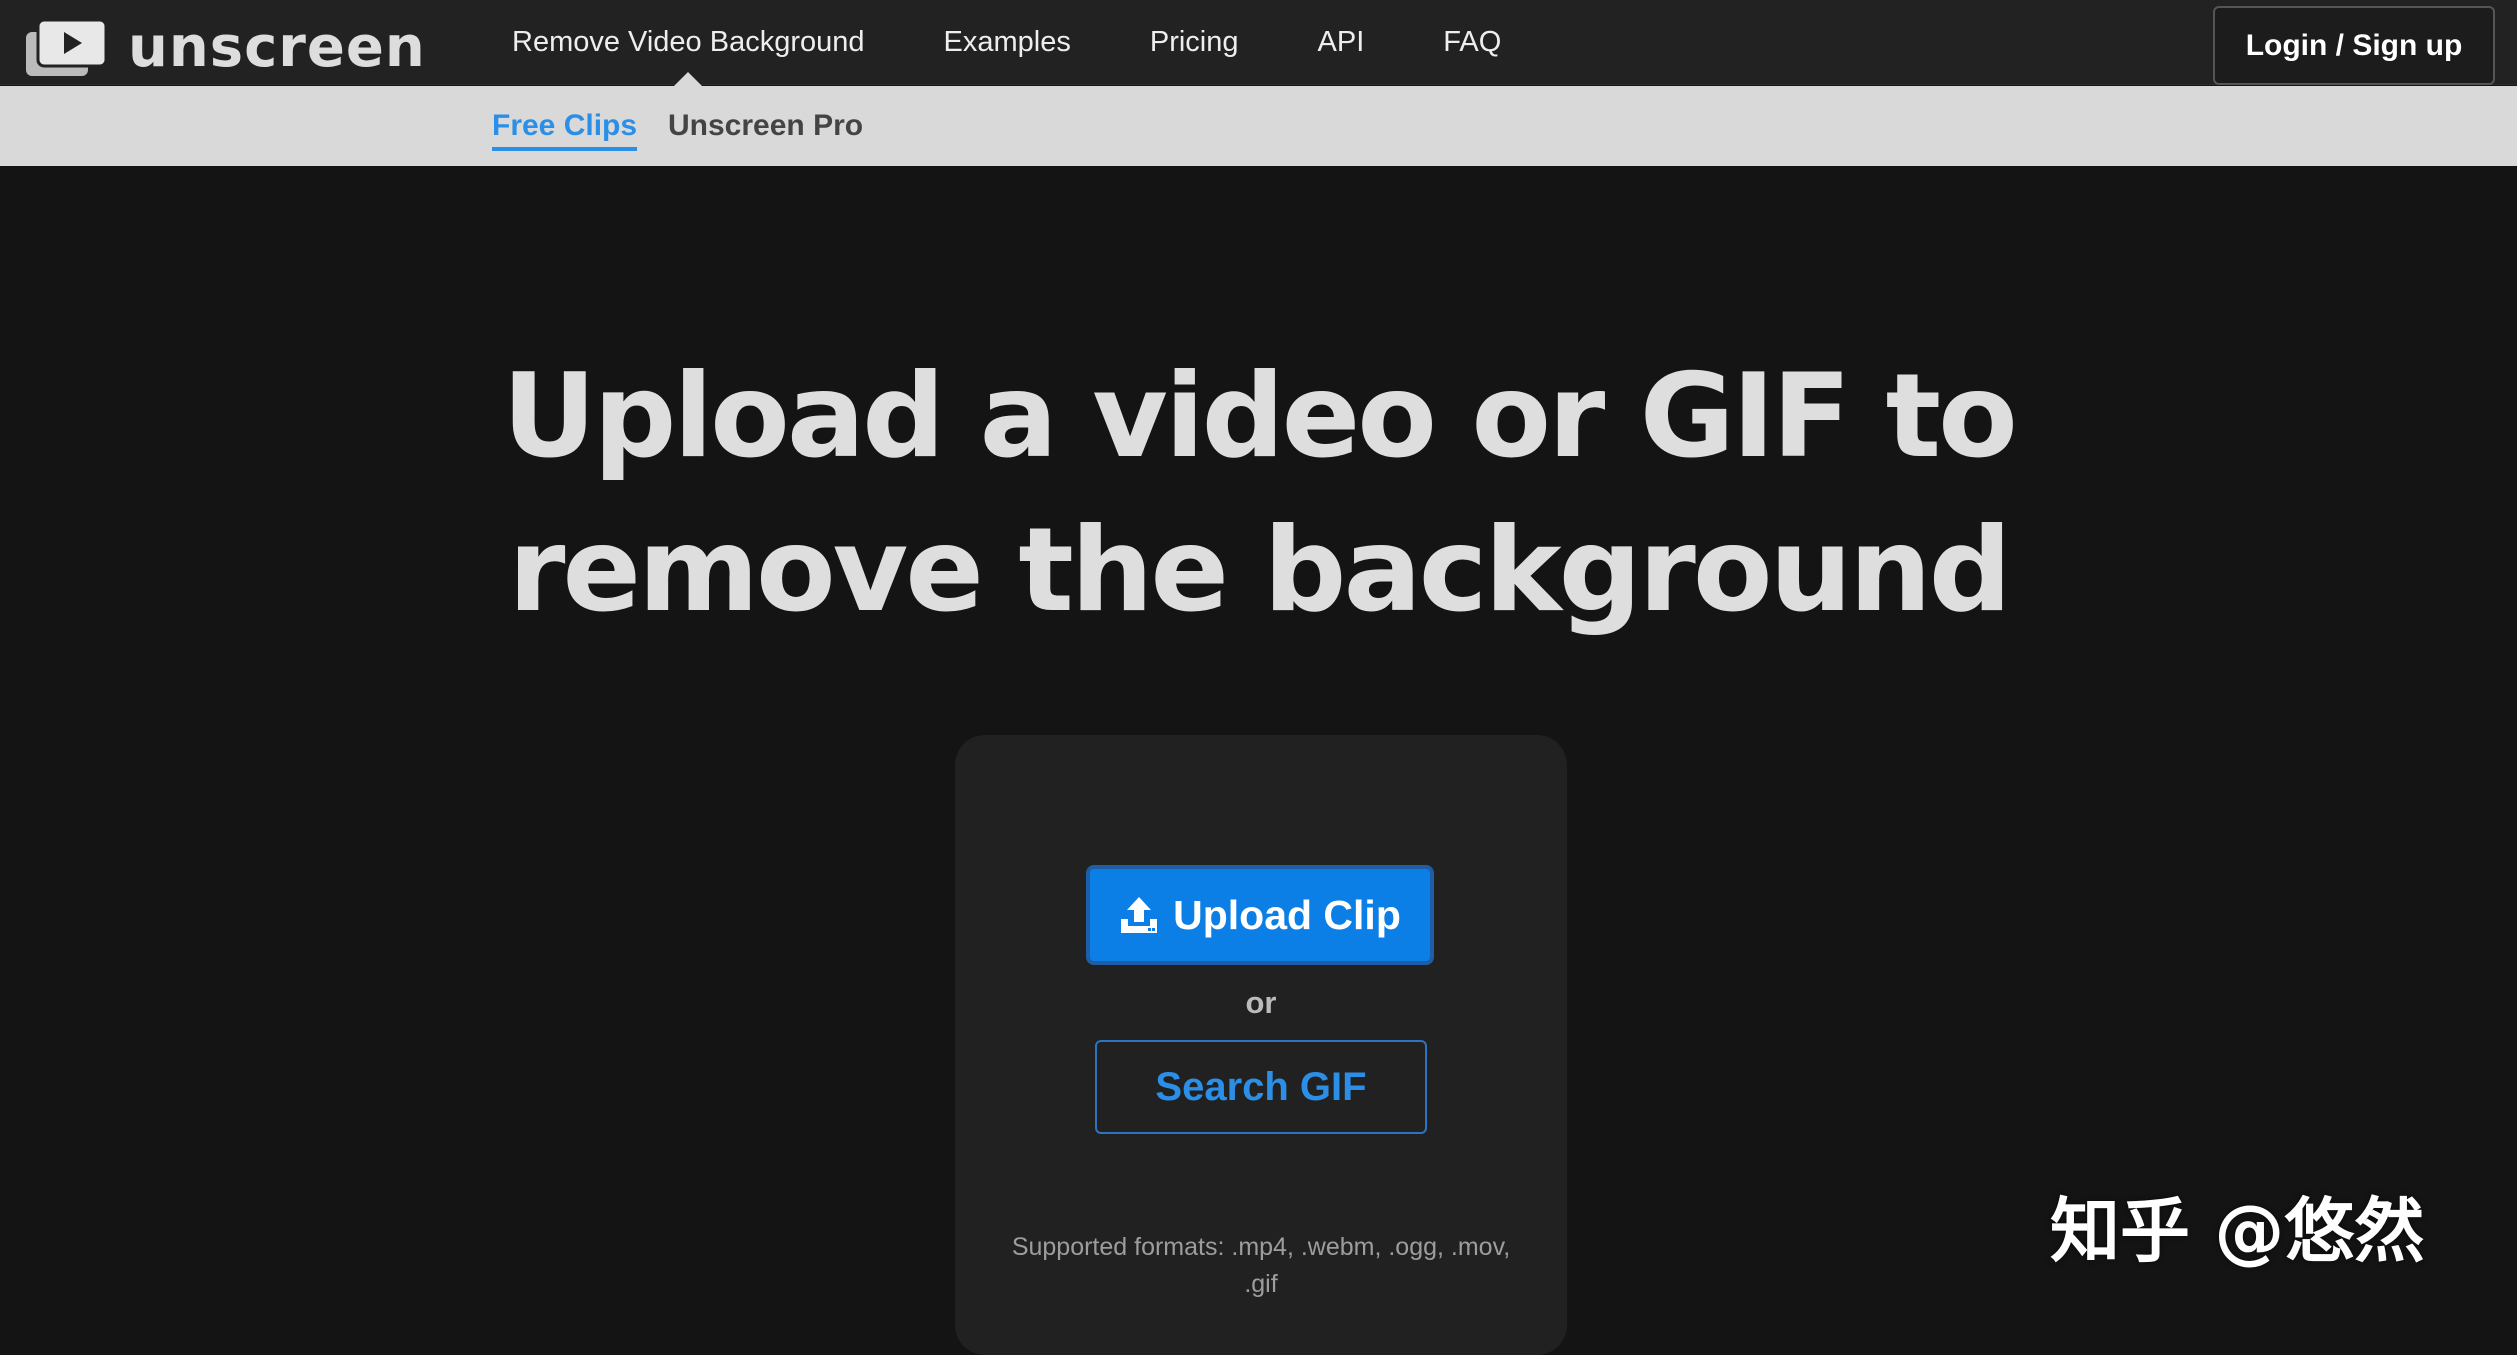 The height and width of the screenshot is (1355, 2517). What do you see at coordinates (765, 126) in the screenshot?
I see `tab-unscreen-pro: Unscreen Pro` at bounding box center [765, 126].